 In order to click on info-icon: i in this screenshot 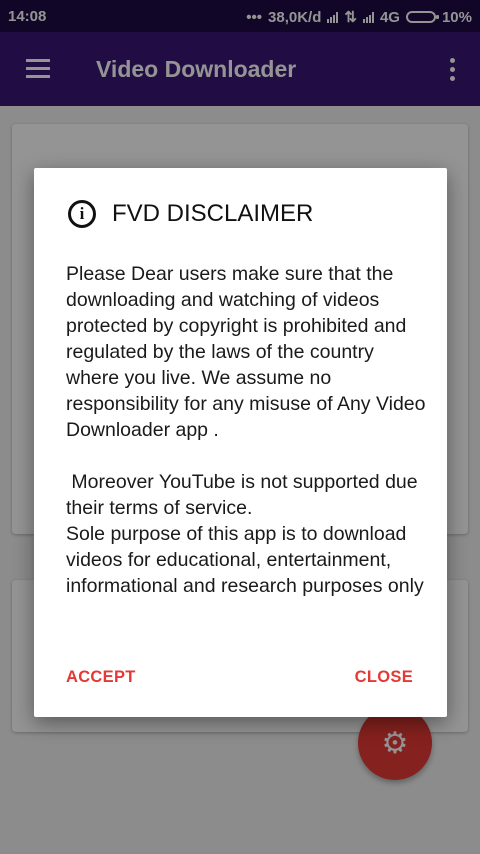, I will do `click(82, 214)`.